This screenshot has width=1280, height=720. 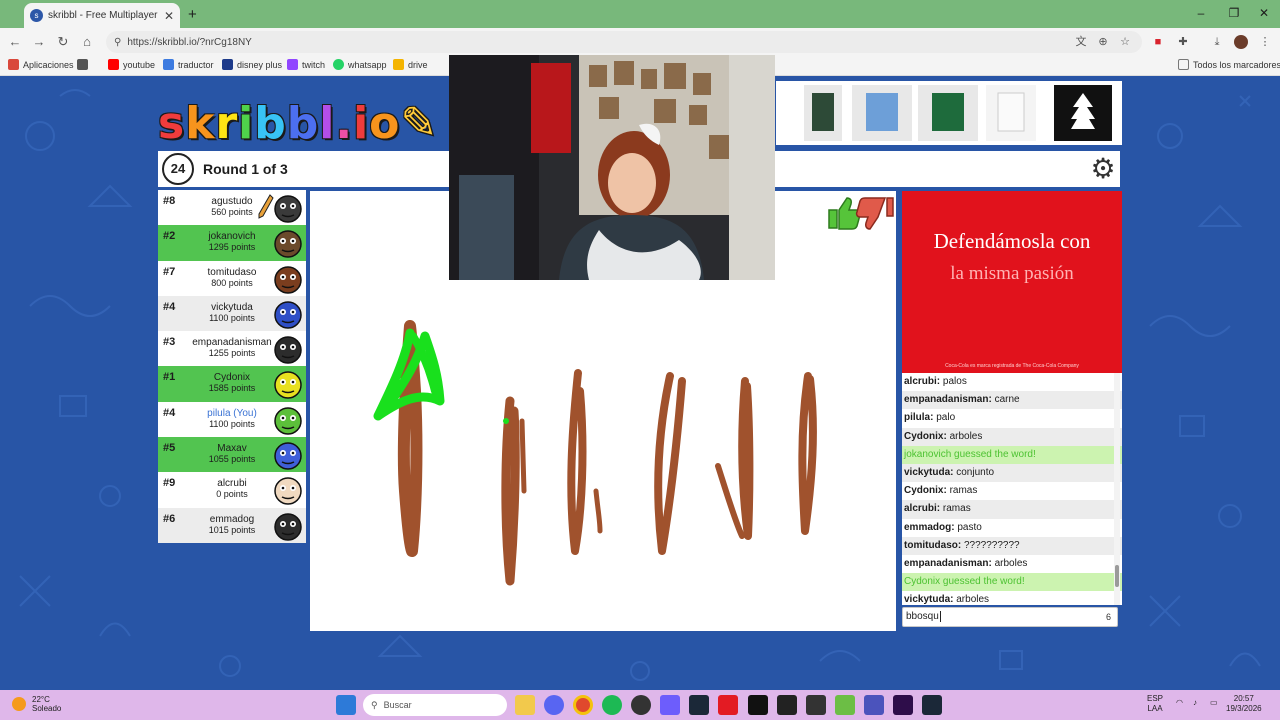 I want to click on bookmark-youtube: youtube, so click(x=131, y=64).